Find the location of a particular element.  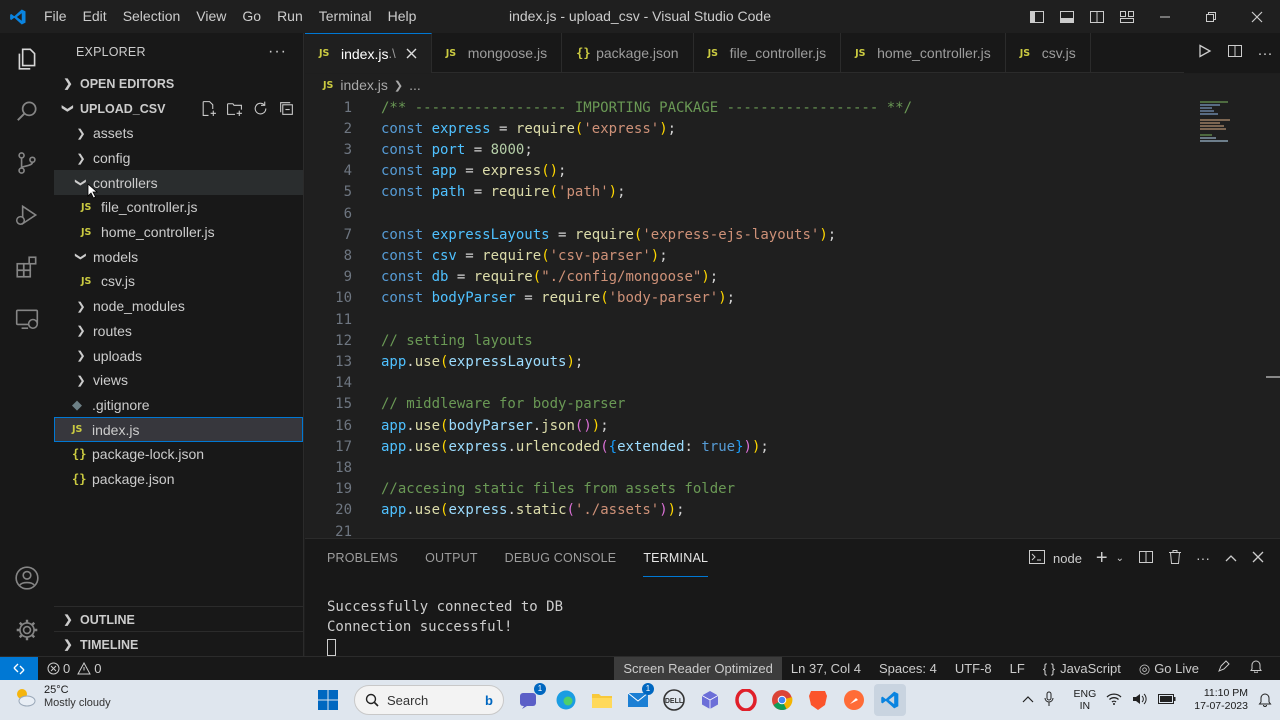

outline-section: ❯ OUTLINE is located at coordinates (179, 619).